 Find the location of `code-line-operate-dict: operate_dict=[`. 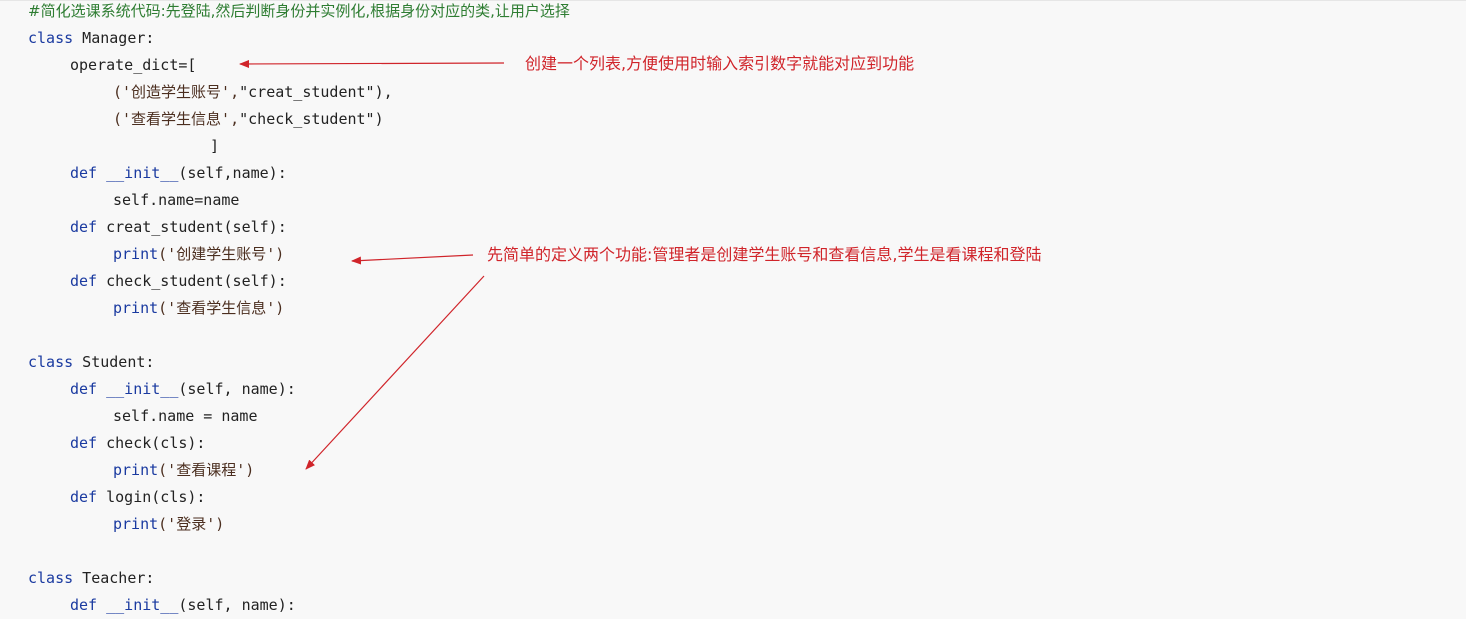

code-line-operate-dict: operate_dict=[ is located at coordinates (133, 65).